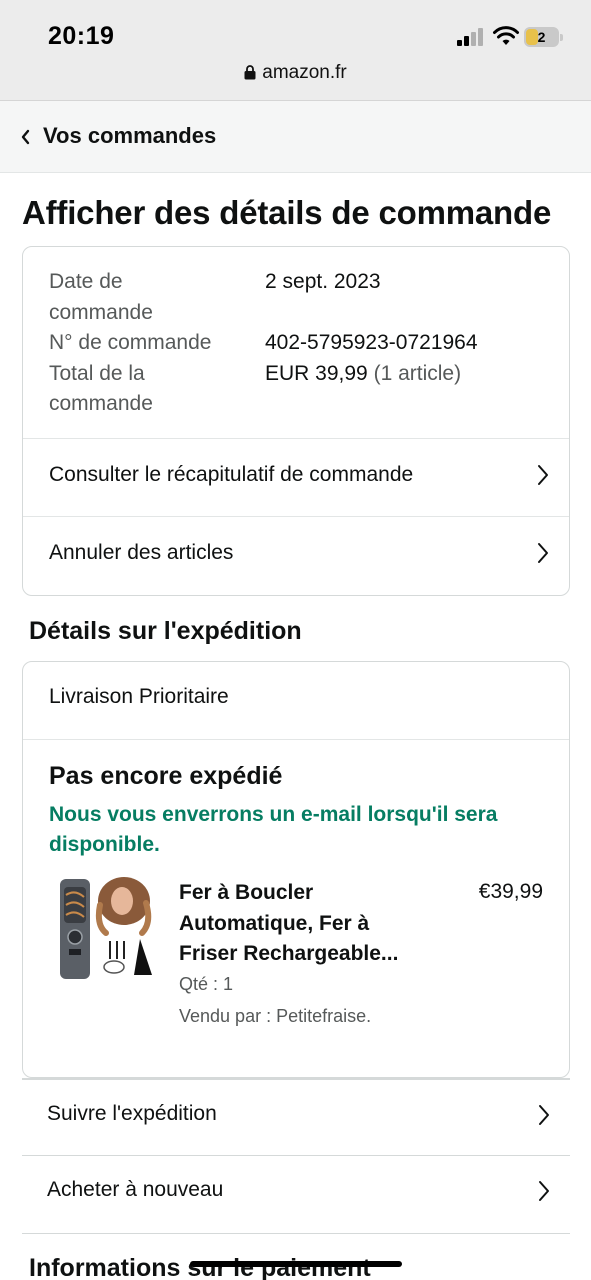 This screenshot has height=1280, width=591. What do you see at coordinates (296, 1117) in the screenshot?
I see `track-shipment-link: Suivre l'expédition` at bounding box center [296, 1117].